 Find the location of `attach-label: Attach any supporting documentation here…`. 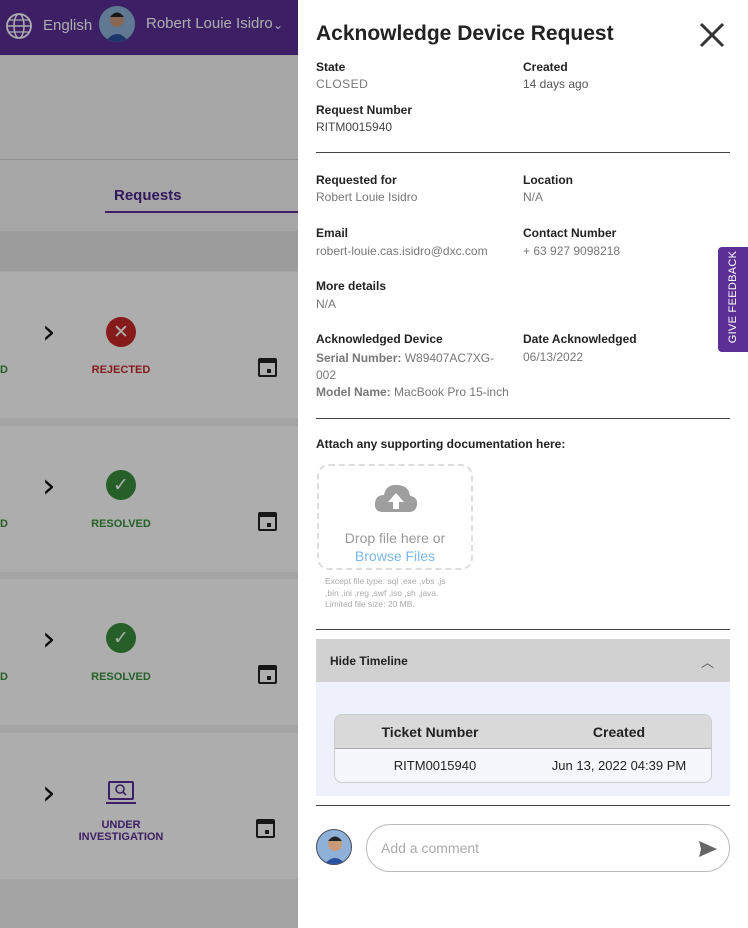

attach-label: Attach any supporting documentation here… is located at coordinates (441, 444).